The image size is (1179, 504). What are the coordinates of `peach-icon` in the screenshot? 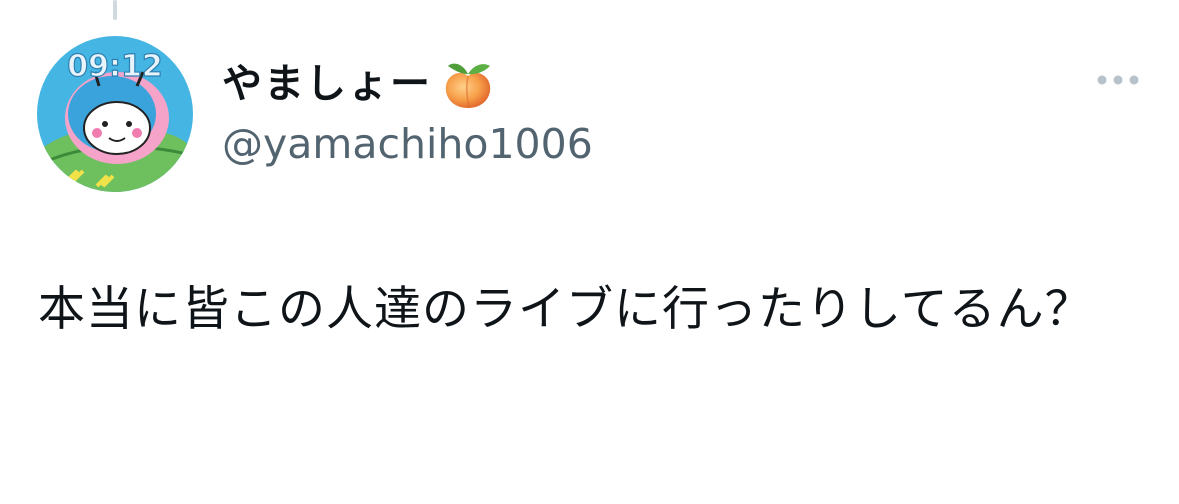 It's located at (468, 86).